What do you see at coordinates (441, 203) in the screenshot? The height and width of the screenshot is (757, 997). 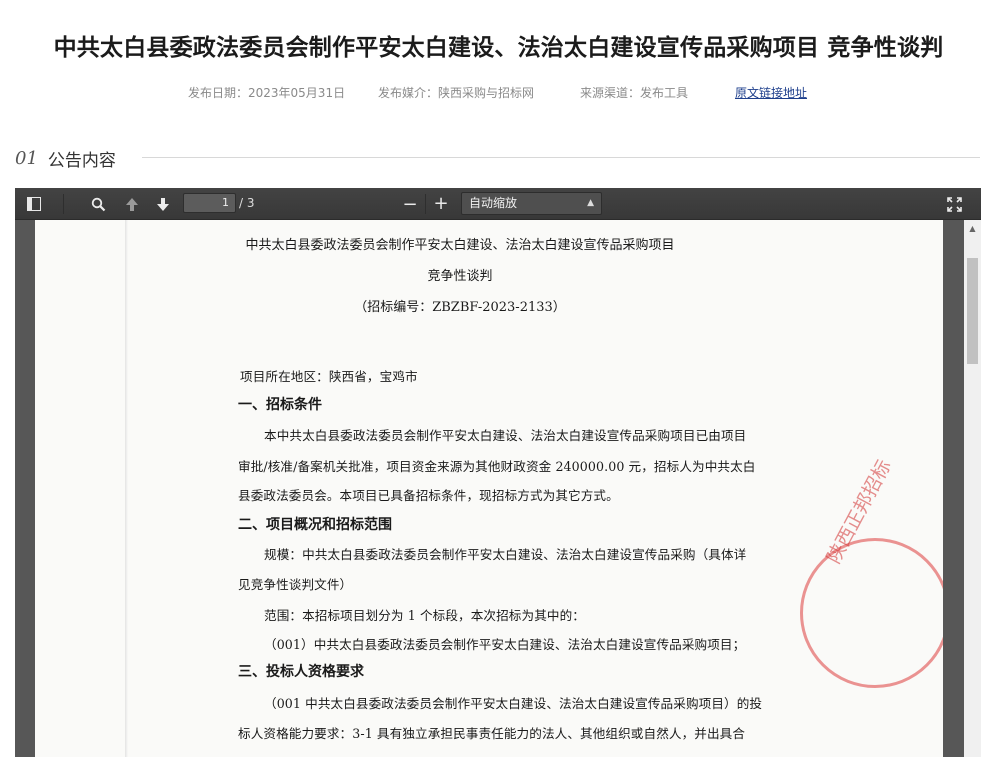 I see `zoom-in-button: +` at bounding box center [441, 203].